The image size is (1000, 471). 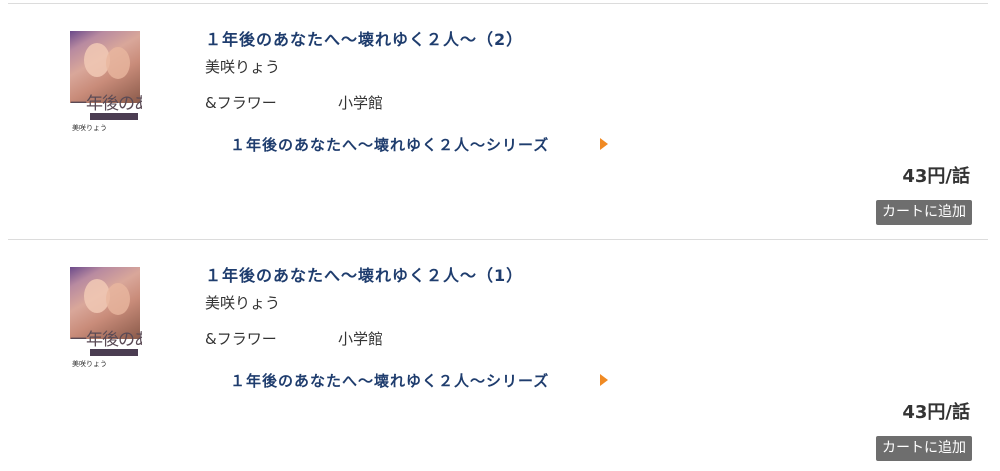 What do you see at coordinates (364, 274) in the screenshot?
I see `book-title-link: １年後のあなたへ〜壊れゆく２人〜（1）` at bounding box center [364, 274].